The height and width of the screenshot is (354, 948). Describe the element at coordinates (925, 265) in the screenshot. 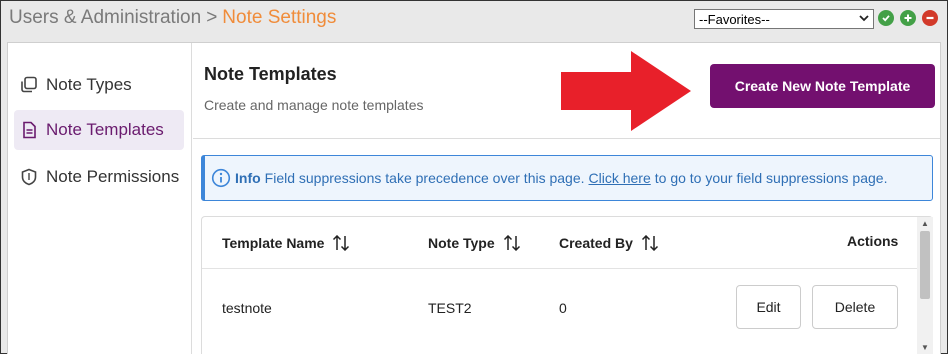

I see `scroll-thumb` at that location.